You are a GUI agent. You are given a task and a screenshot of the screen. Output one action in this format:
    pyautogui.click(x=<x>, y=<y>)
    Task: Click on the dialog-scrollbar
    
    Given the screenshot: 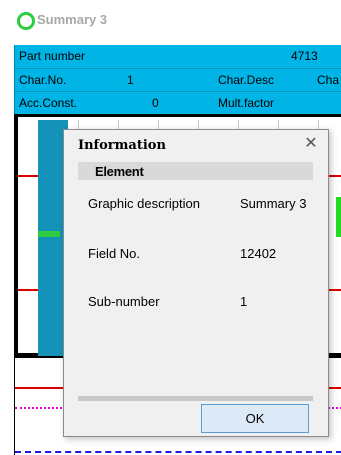 What is the action you would take?
    pyautogui.click(x=195, y=398)
    